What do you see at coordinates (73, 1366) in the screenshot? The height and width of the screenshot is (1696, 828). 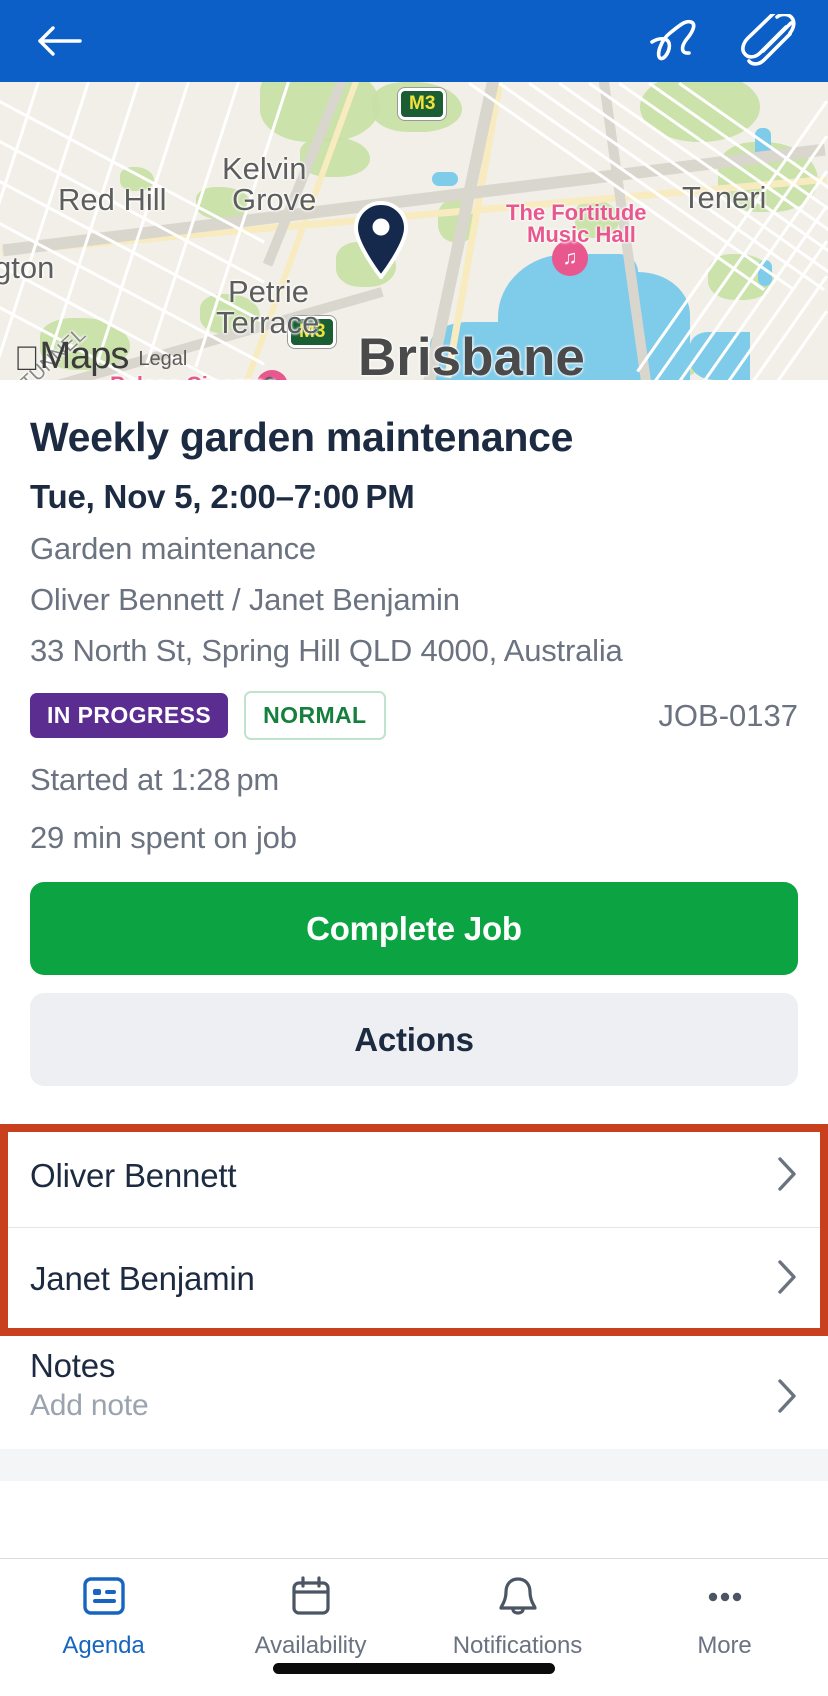 I see `notes-label: Notes` at bounding box center [73, 1366].